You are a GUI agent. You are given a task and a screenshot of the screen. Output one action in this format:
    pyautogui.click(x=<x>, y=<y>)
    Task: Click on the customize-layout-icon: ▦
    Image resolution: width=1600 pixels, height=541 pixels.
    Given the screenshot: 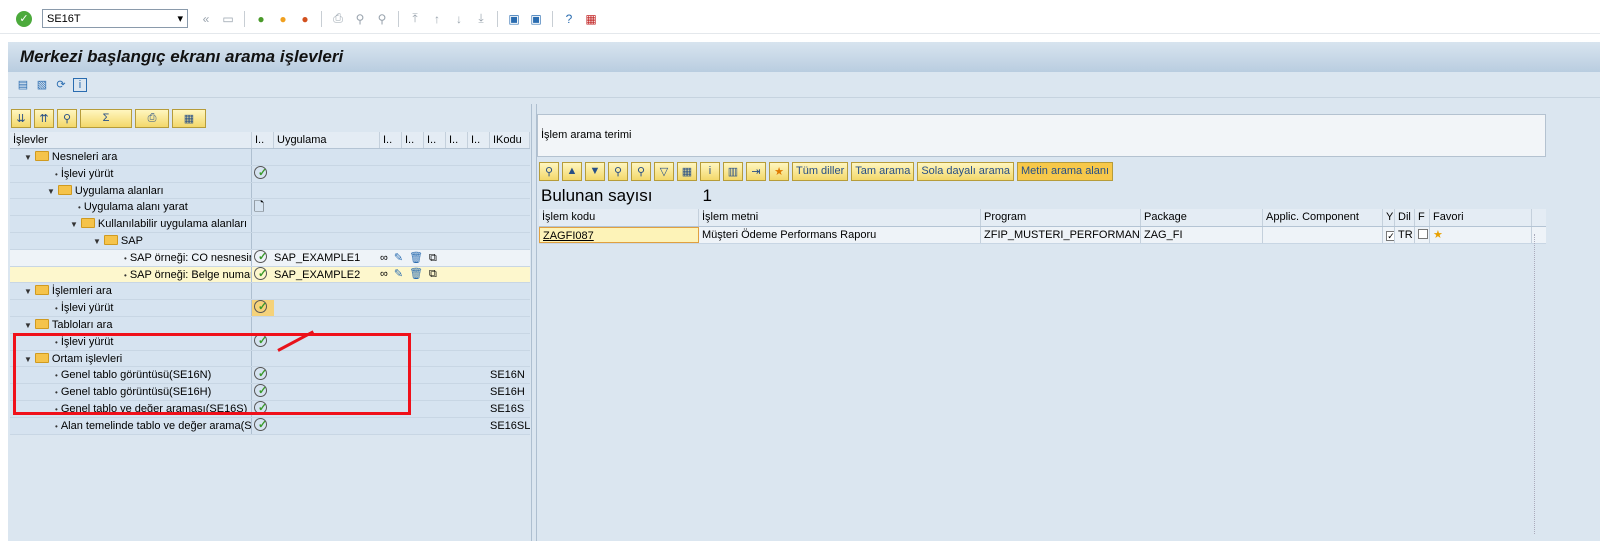 What is the action you would take?
    pyautogui.click(x=591, y=19)
    